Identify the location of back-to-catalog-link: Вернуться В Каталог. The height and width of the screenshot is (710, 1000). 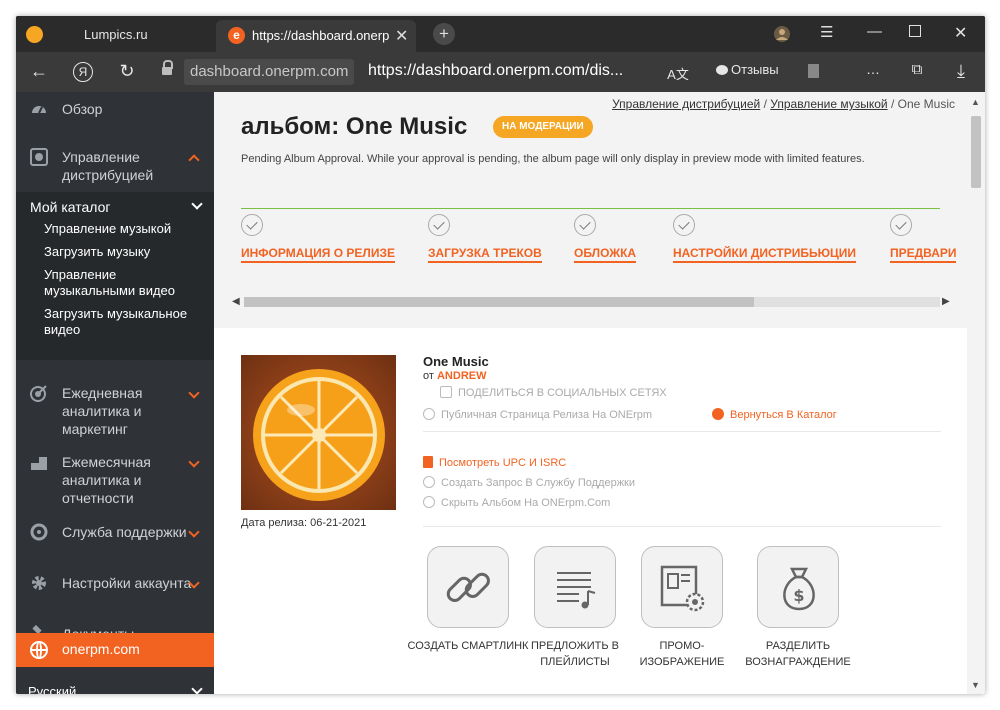
(774, 414).